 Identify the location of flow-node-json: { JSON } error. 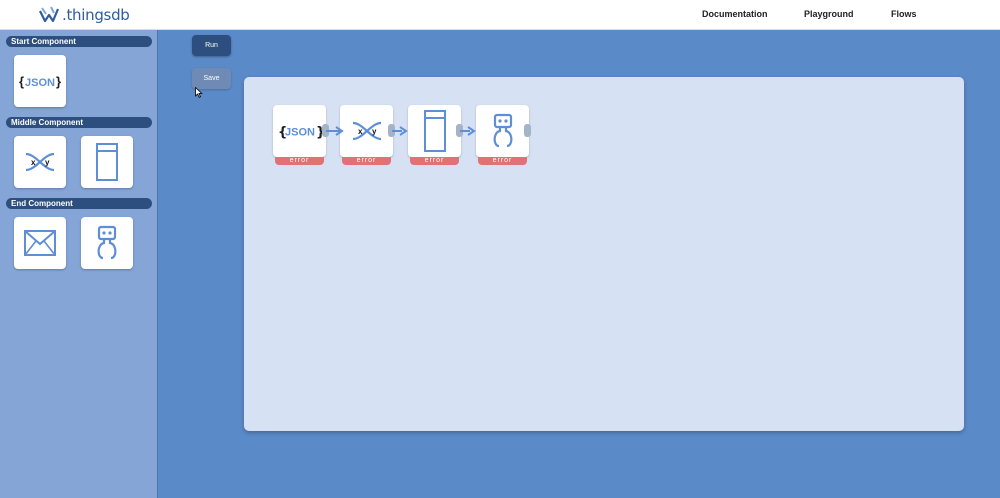
(299, 135).